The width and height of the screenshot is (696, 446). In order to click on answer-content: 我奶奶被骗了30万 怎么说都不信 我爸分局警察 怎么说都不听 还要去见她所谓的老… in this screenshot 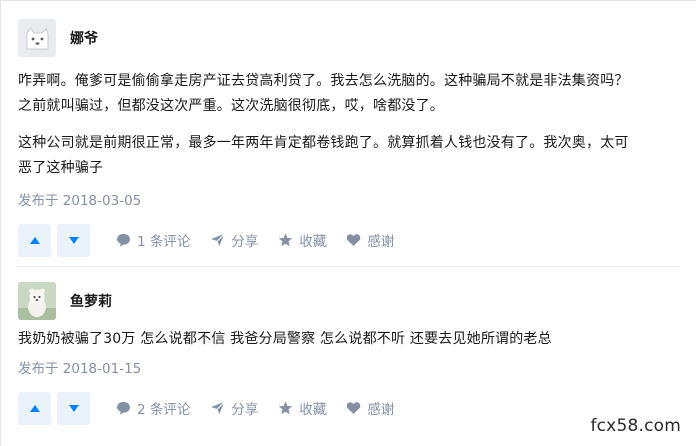, I will do `click(348, 339)`.